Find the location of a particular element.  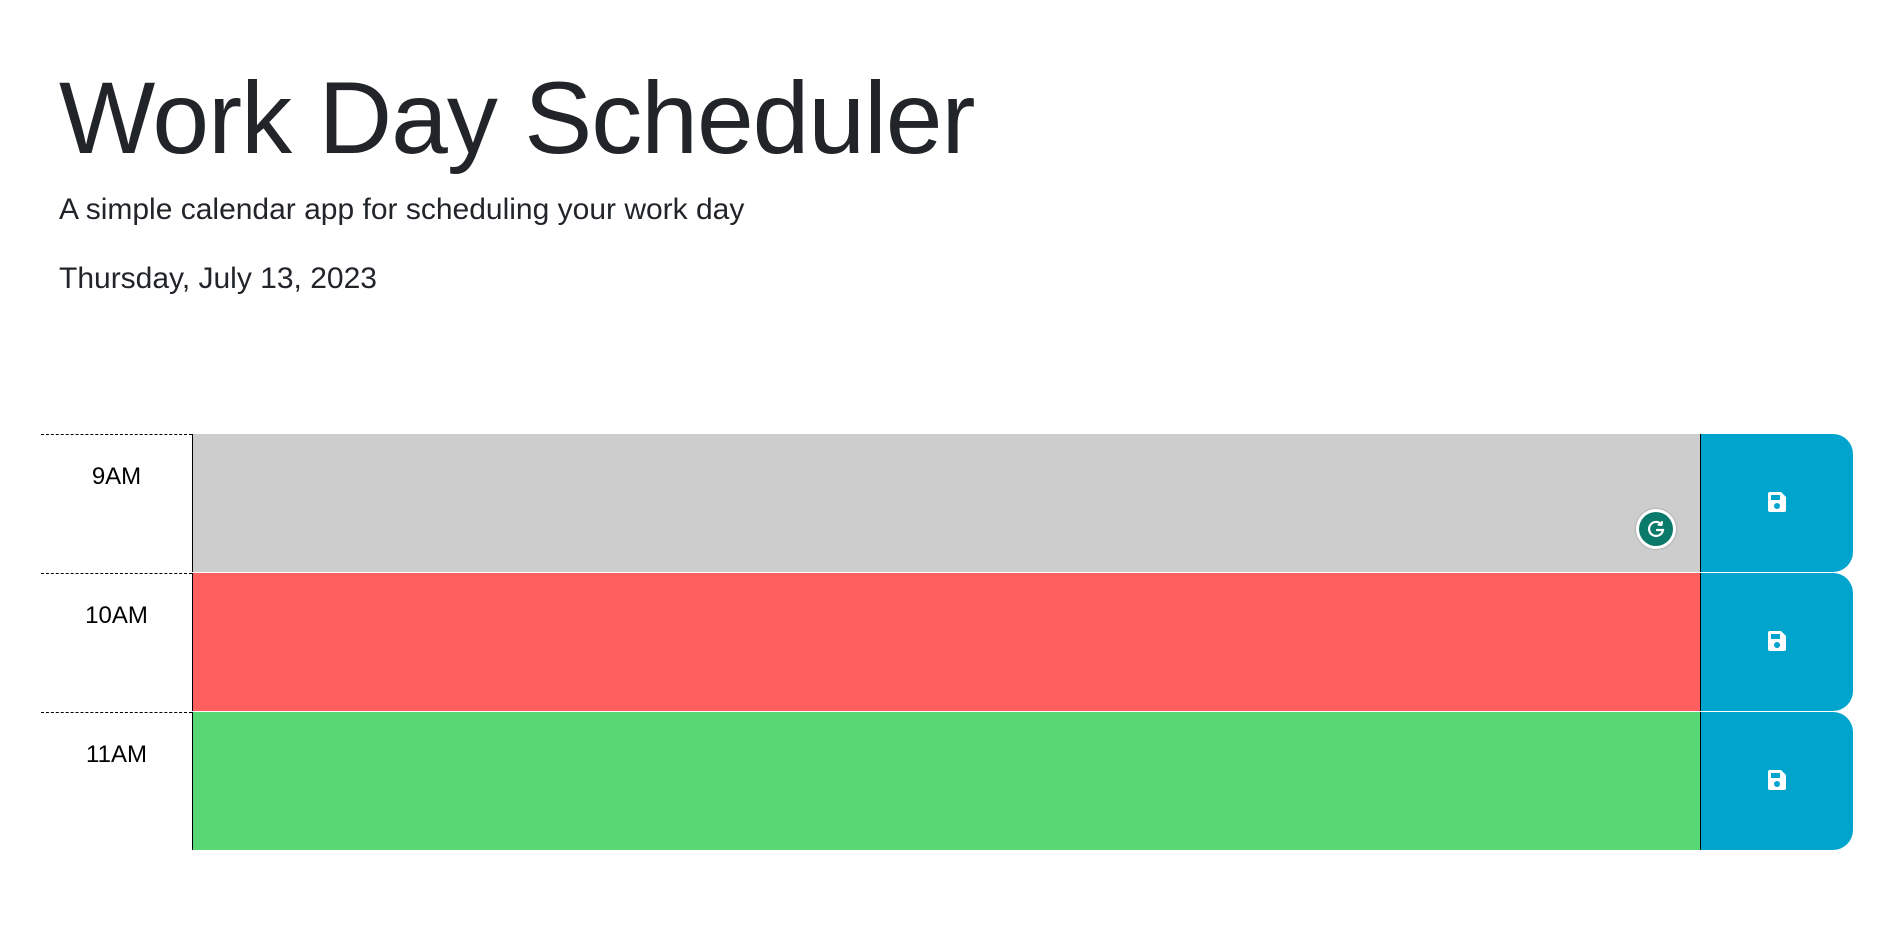

hour-label: 10AM is located at coordinates (116, 642).